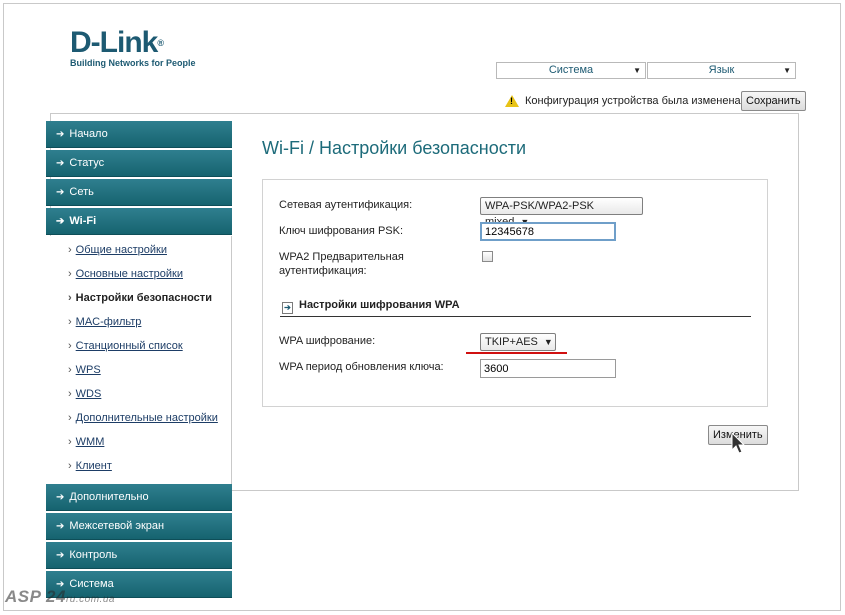 The height and width of the screenshot is (615, 845). Describe the element at coordinates (143, 418) in the screenshot. I see `submenu-advanced-settings: › Дополнительные настройки` at that location.